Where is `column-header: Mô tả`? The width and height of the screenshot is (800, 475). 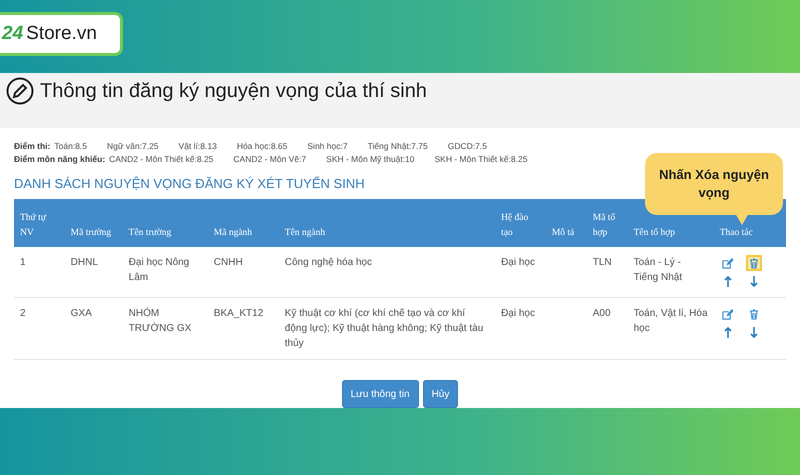
column-header: Mô tả is located at coordinates (566, 223).